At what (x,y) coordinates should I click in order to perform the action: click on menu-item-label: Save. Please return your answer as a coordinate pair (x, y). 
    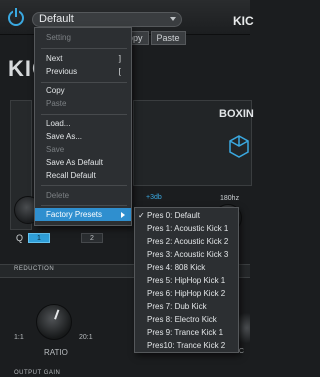
    Looking at the image, I should click on (55, 149).